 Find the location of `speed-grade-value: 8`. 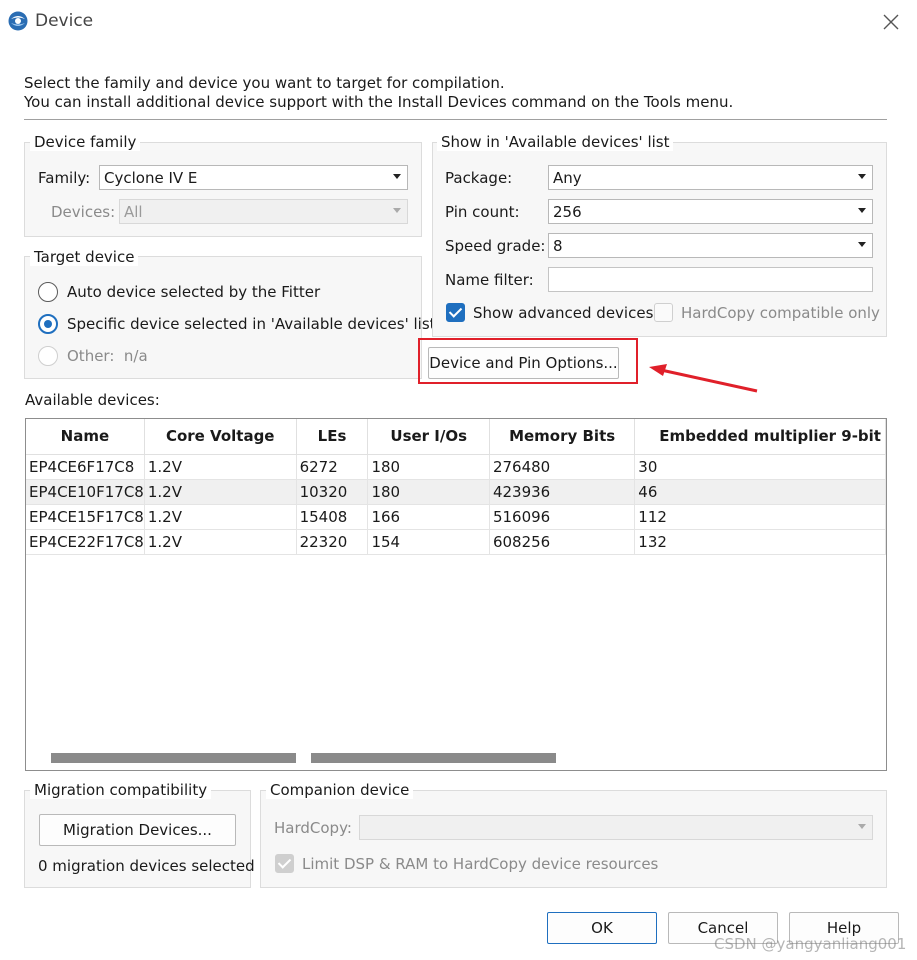

speed-grade-value: 8 is located at coordinates (558, 245).